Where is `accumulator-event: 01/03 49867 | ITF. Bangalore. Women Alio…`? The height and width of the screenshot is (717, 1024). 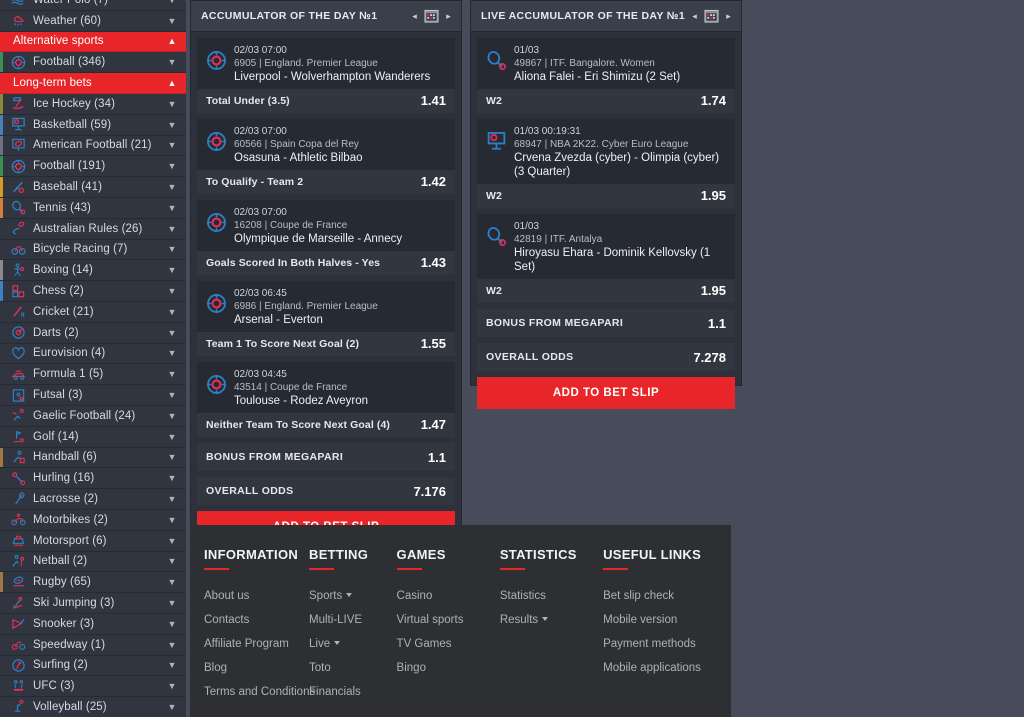
accumulator-event: 01/03 49867 | ITF. Bangalore. Women Alio… is located at coordinates (606, 75).